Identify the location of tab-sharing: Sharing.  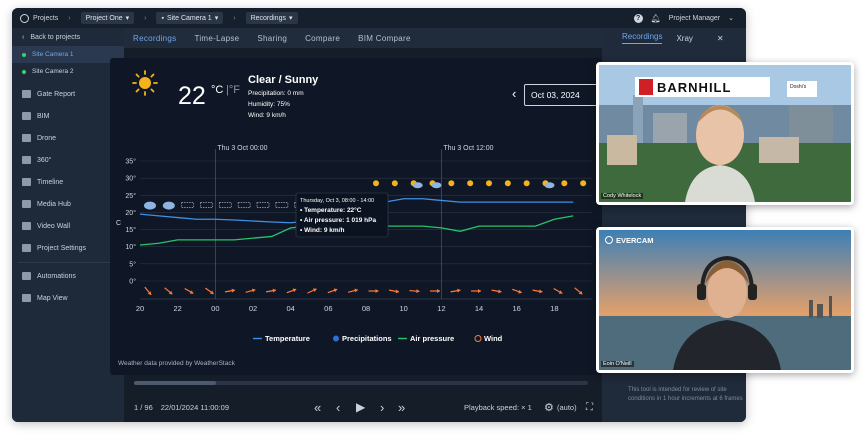
(272, 38).